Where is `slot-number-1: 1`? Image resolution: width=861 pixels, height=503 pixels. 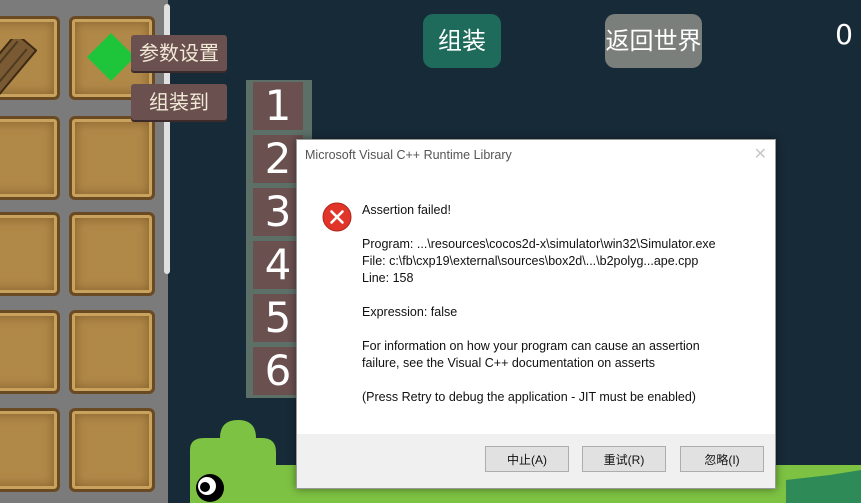 slot-number-1: 1 is located at coordinates (278, 106).